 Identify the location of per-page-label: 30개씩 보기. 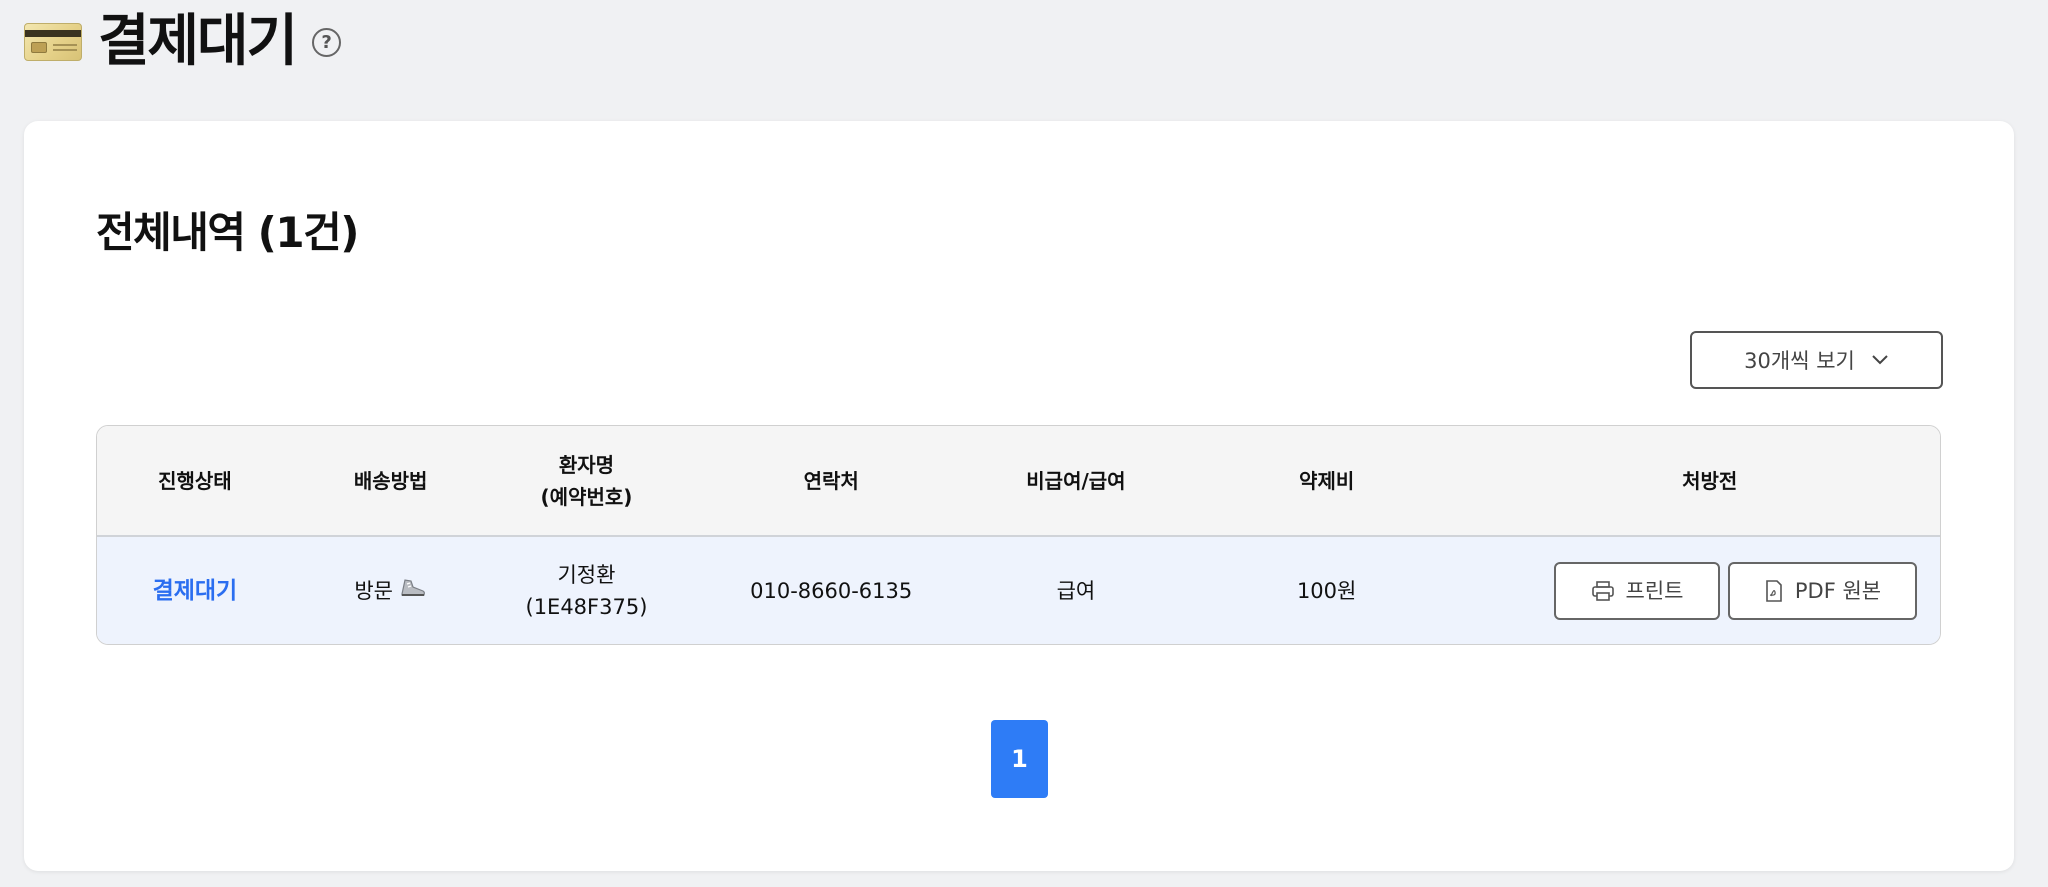
(1799, 361).